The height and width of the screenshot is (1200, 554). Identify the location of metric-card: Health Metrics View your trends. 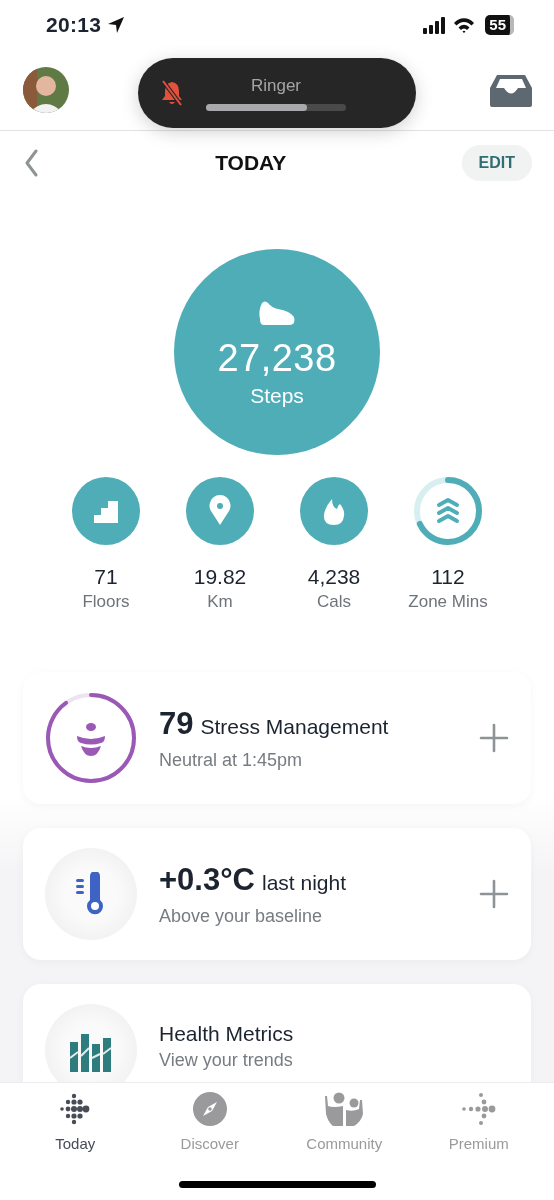
(277, 1033).